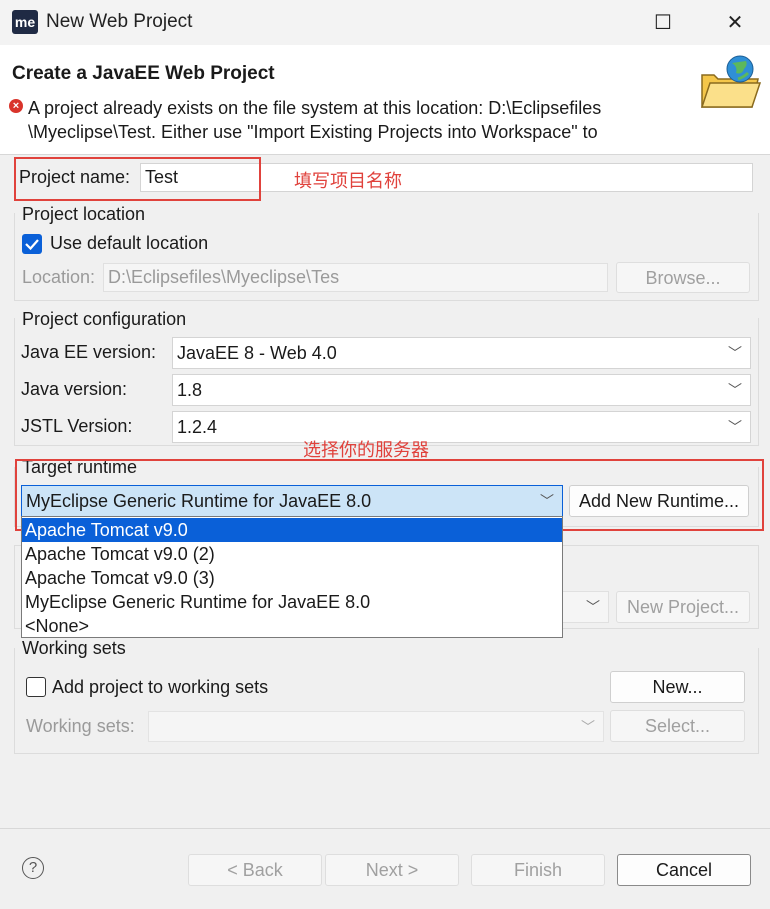 The image size is (770, 909). I want to click on myeclipse-app-icon: me, so click(25, 22).